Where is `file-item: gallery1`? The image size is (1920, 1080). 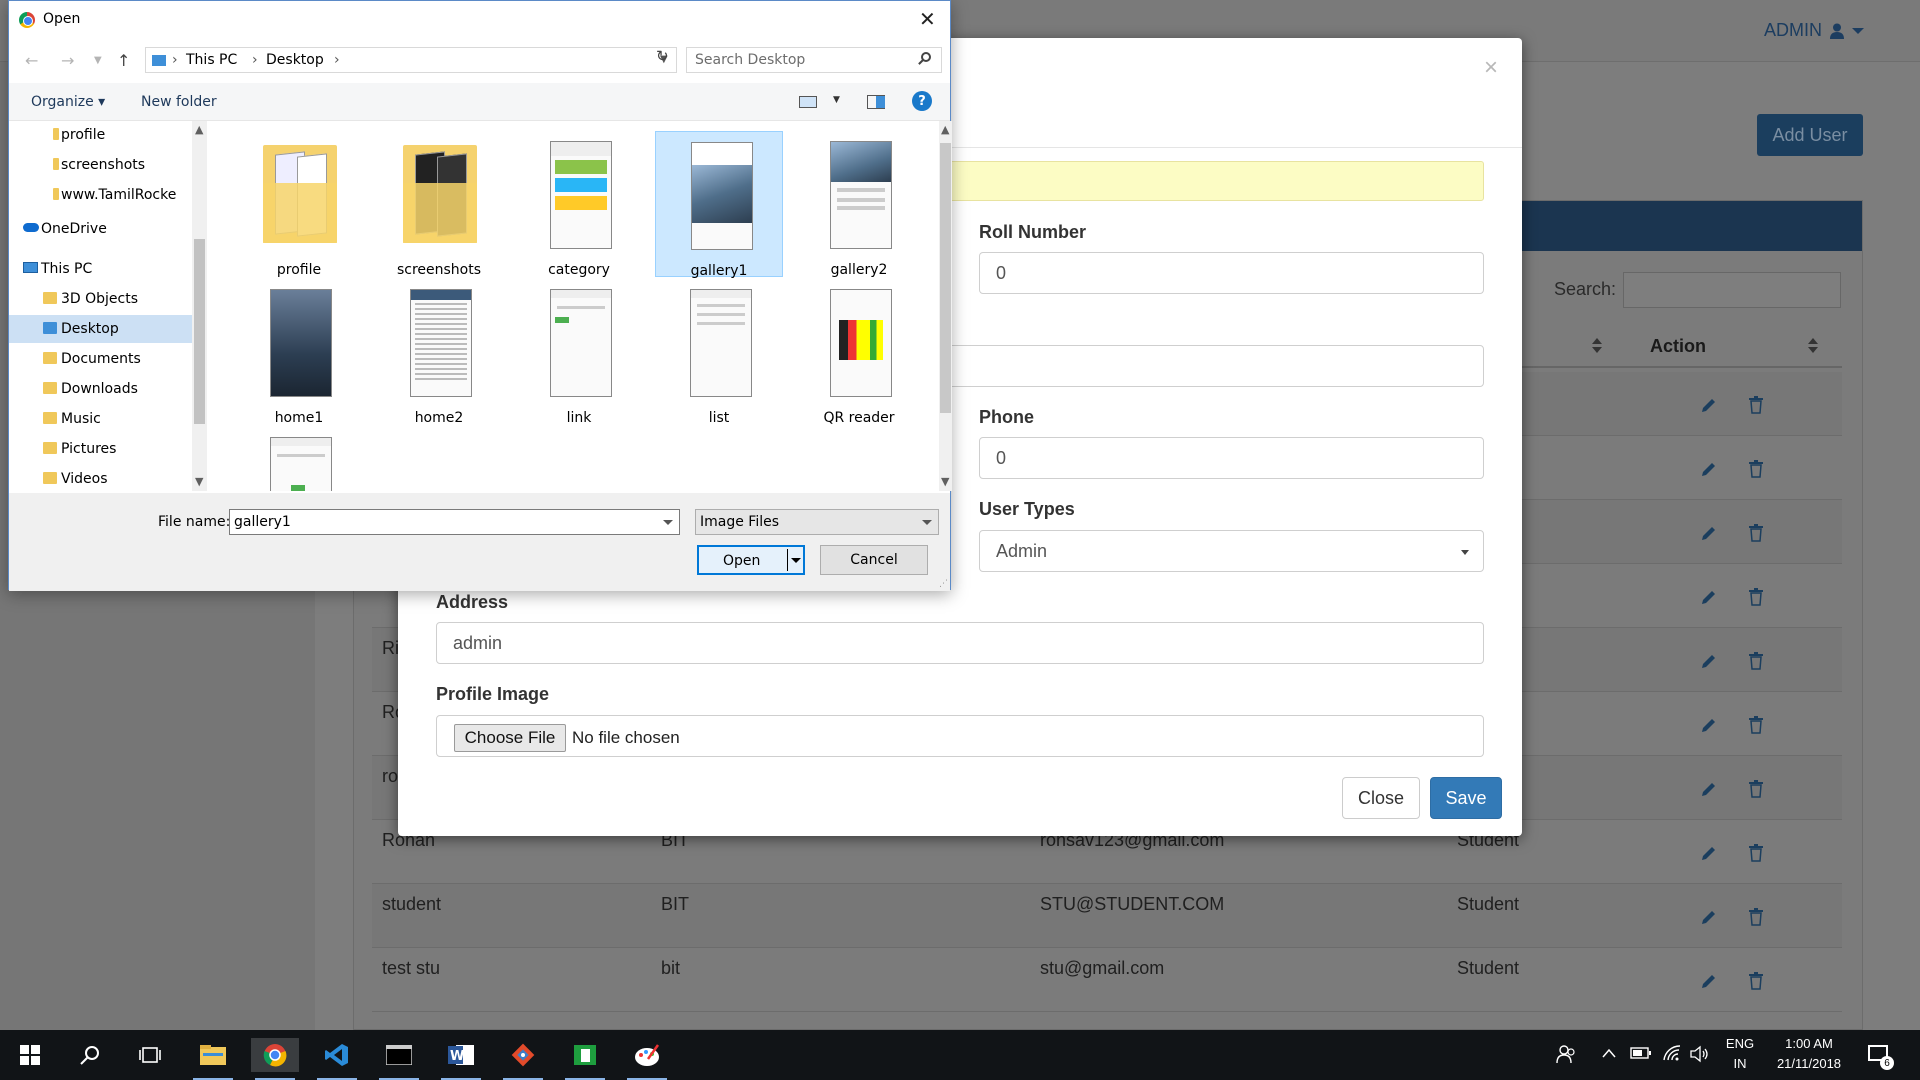
file-item: gallery1 is located at coordinates (719, 205).